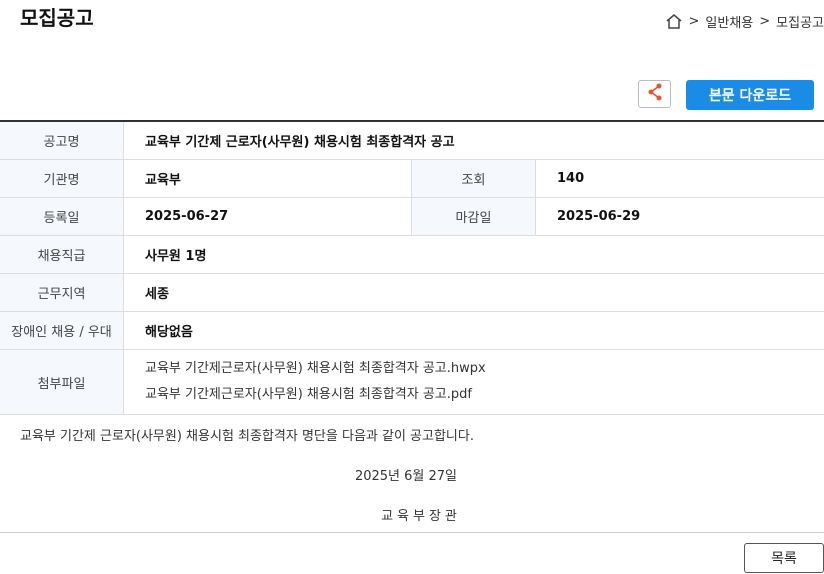  Describe the element at coordinates (784, 558) in the screenshot. I see `list-button: 목록` at that location.